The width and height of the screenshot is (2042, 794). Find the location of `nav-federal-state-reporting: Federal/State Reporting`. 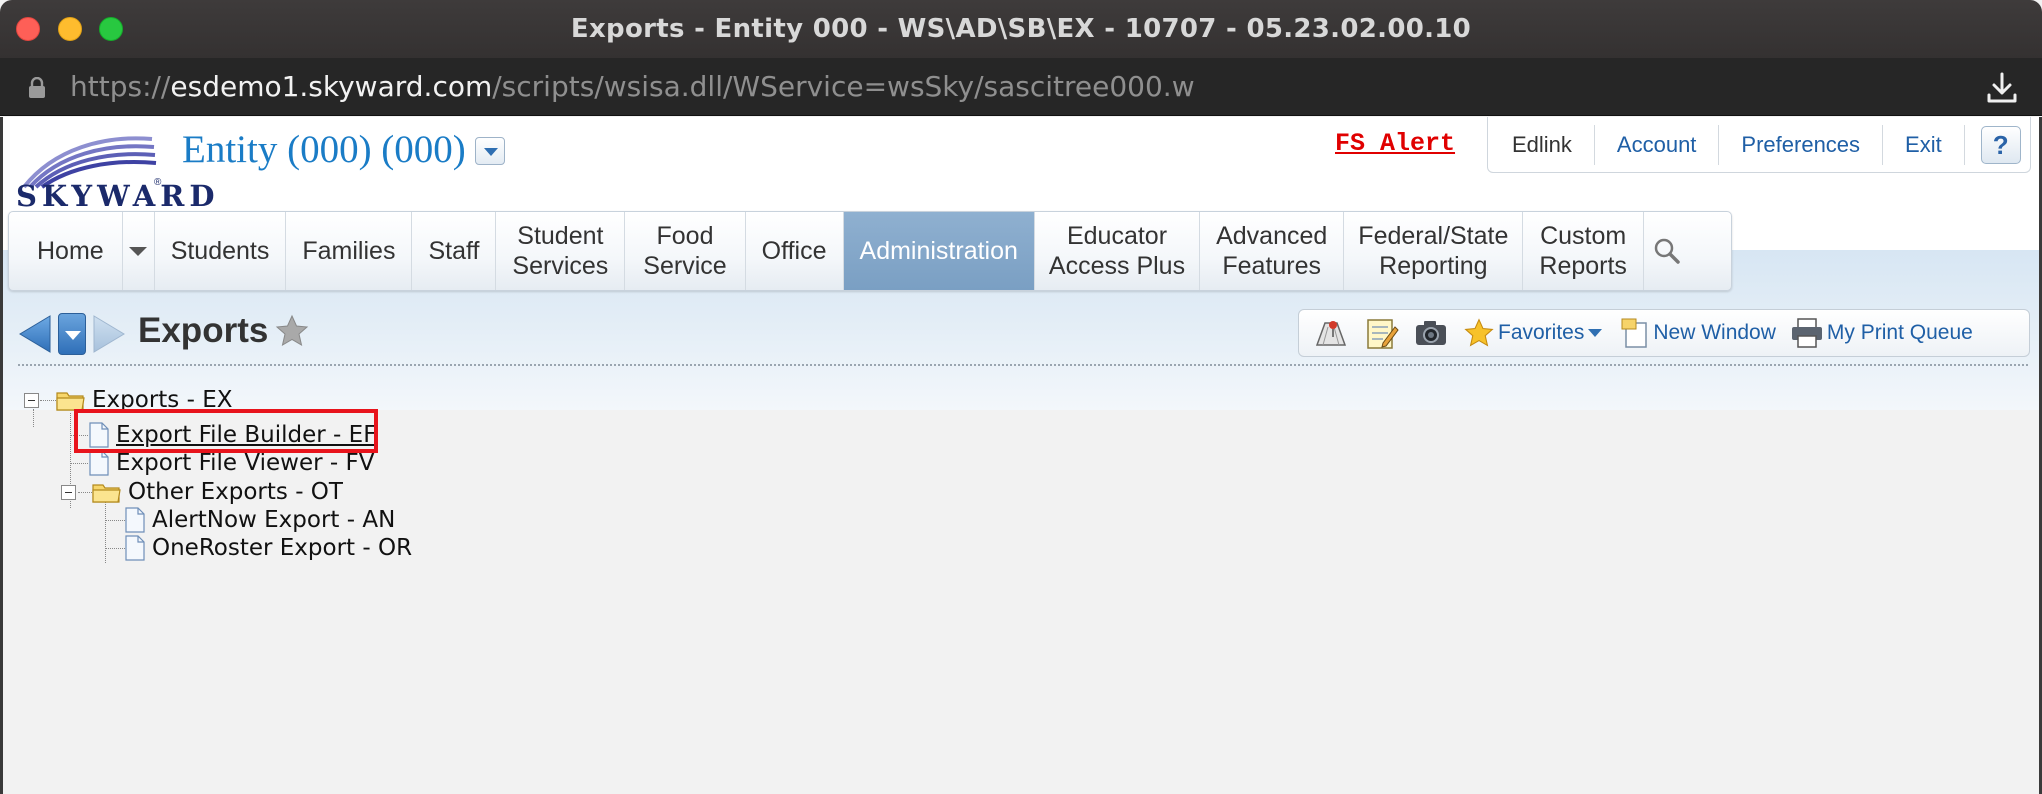

nav-federal-state-reporting: Federal/State Reporting is located at coordinates (1434, 251).